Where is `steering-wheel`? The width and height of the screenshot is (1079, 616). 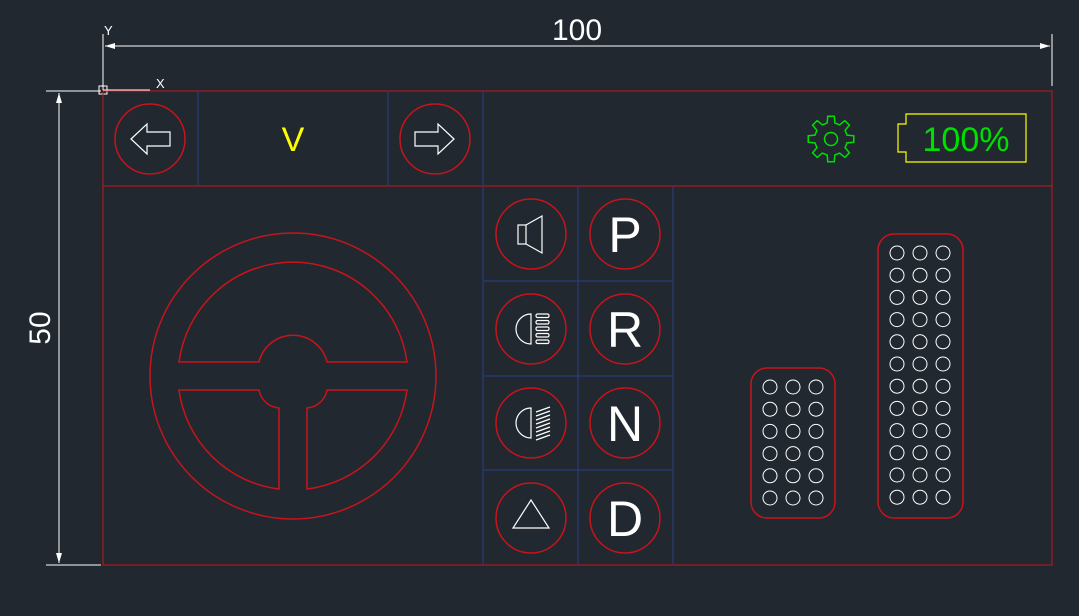
steering-wheel is located at coordinates (293, 376).